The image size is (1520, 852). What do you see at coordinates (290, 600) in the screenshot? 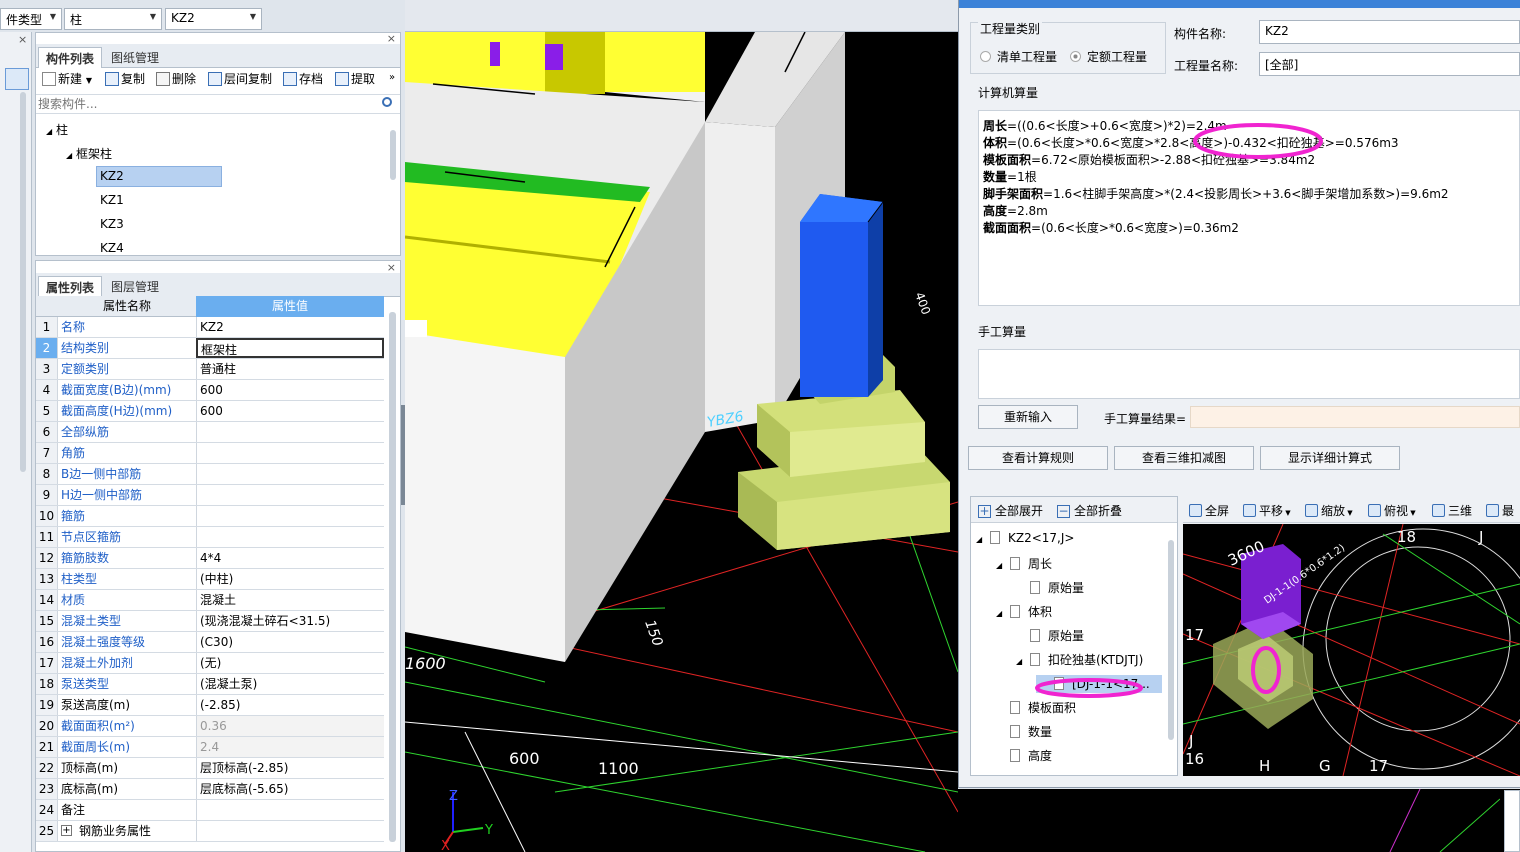
I see `property-value: 混凝土` at bounding box center [290, 600].